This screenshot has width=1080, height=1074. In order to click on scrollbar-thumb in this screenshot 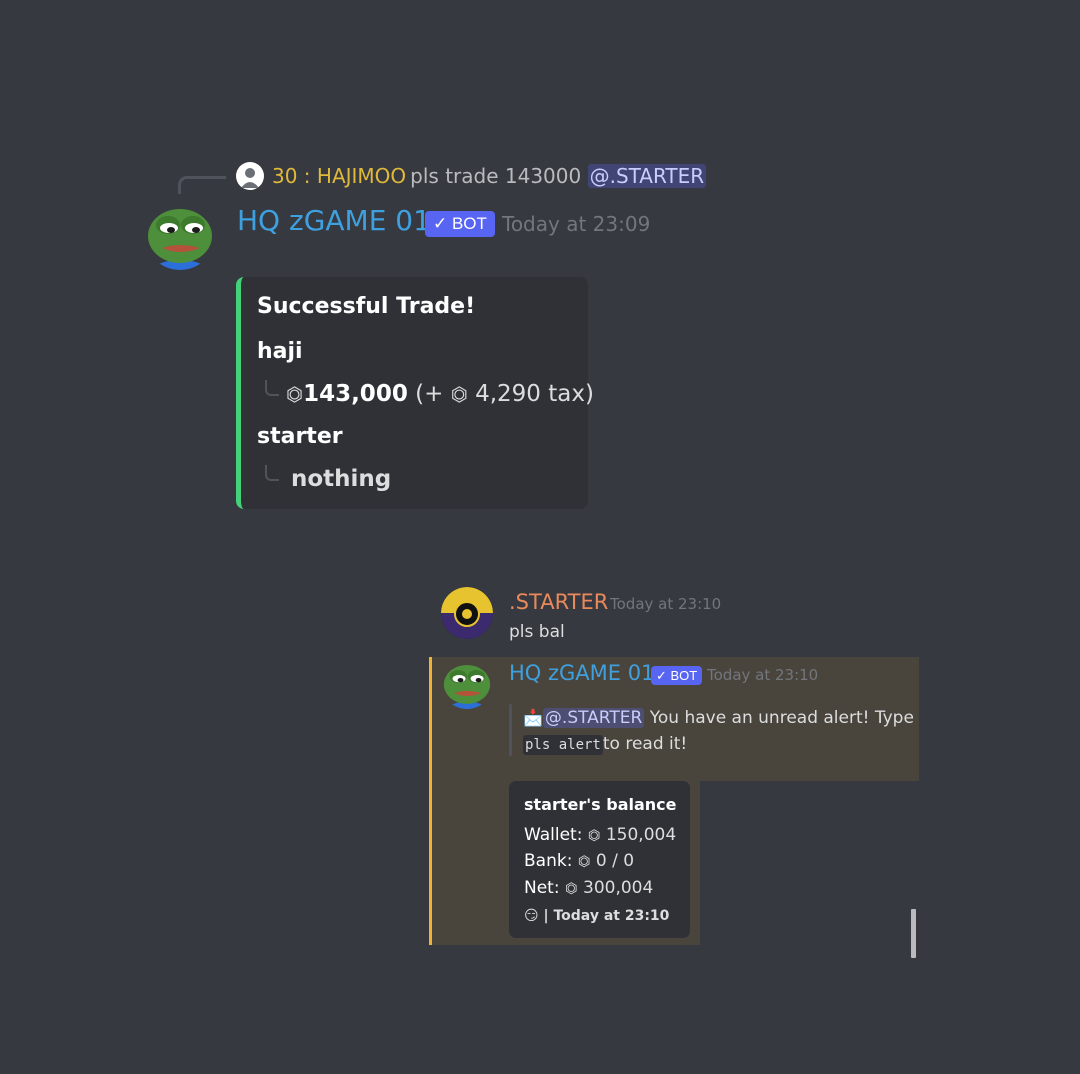, I will do `click(913, 933)`.